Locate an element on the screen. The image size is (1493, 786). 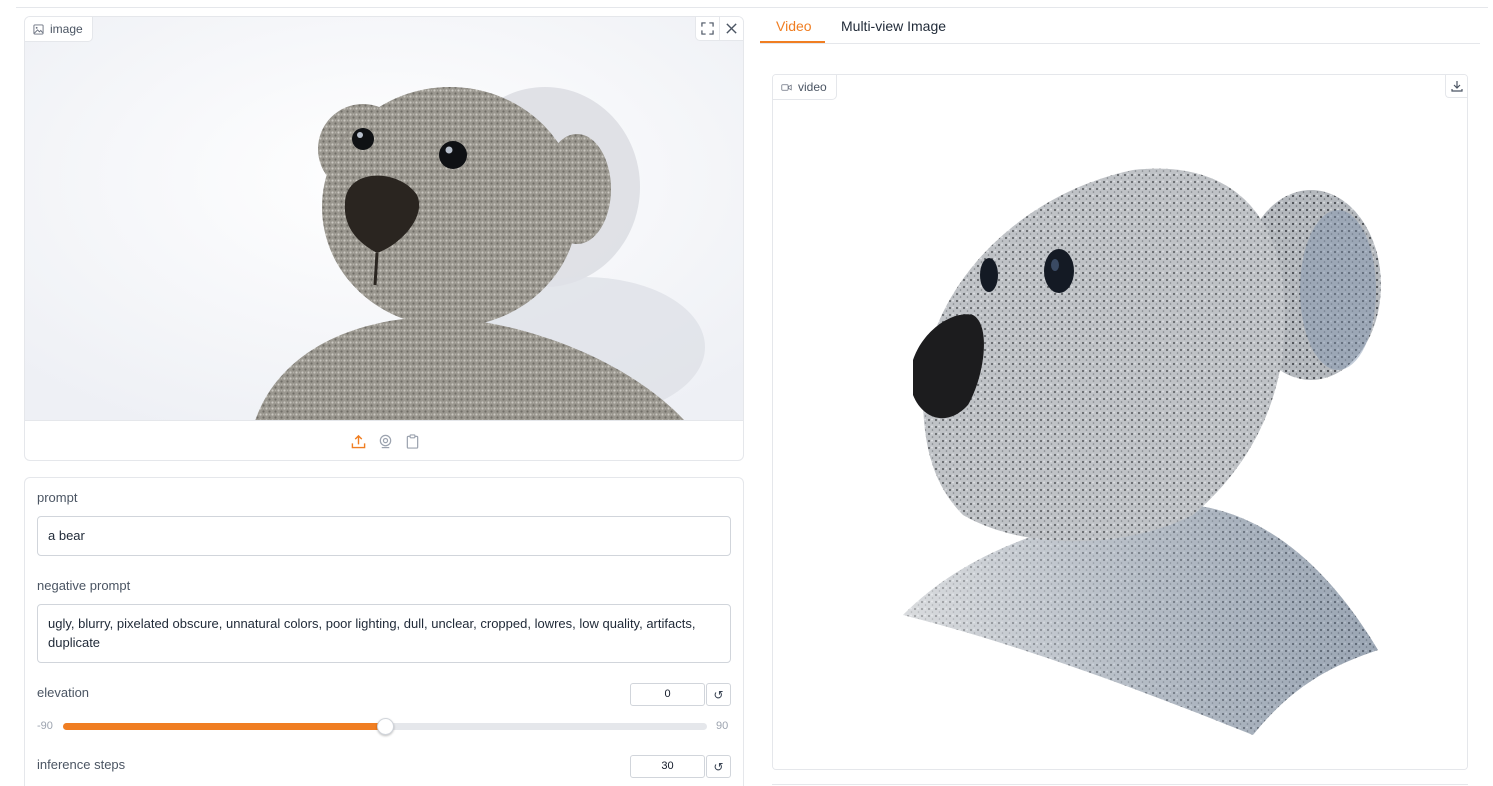
output-tabs: Video Multi-view Image is located at coordinates (1120, 26).